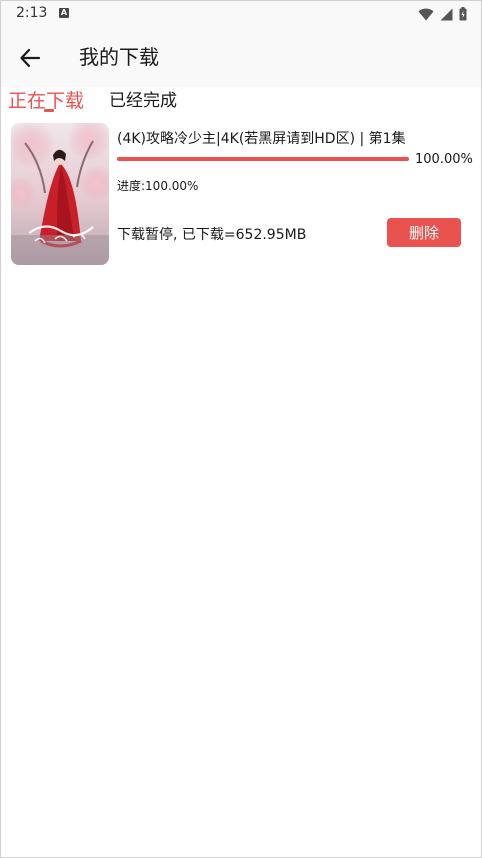 This screenshot has width=482, height=858. Describe the element at coordinates (32, 13) in the screenshot. I see `status-time: 2:13` at that location.